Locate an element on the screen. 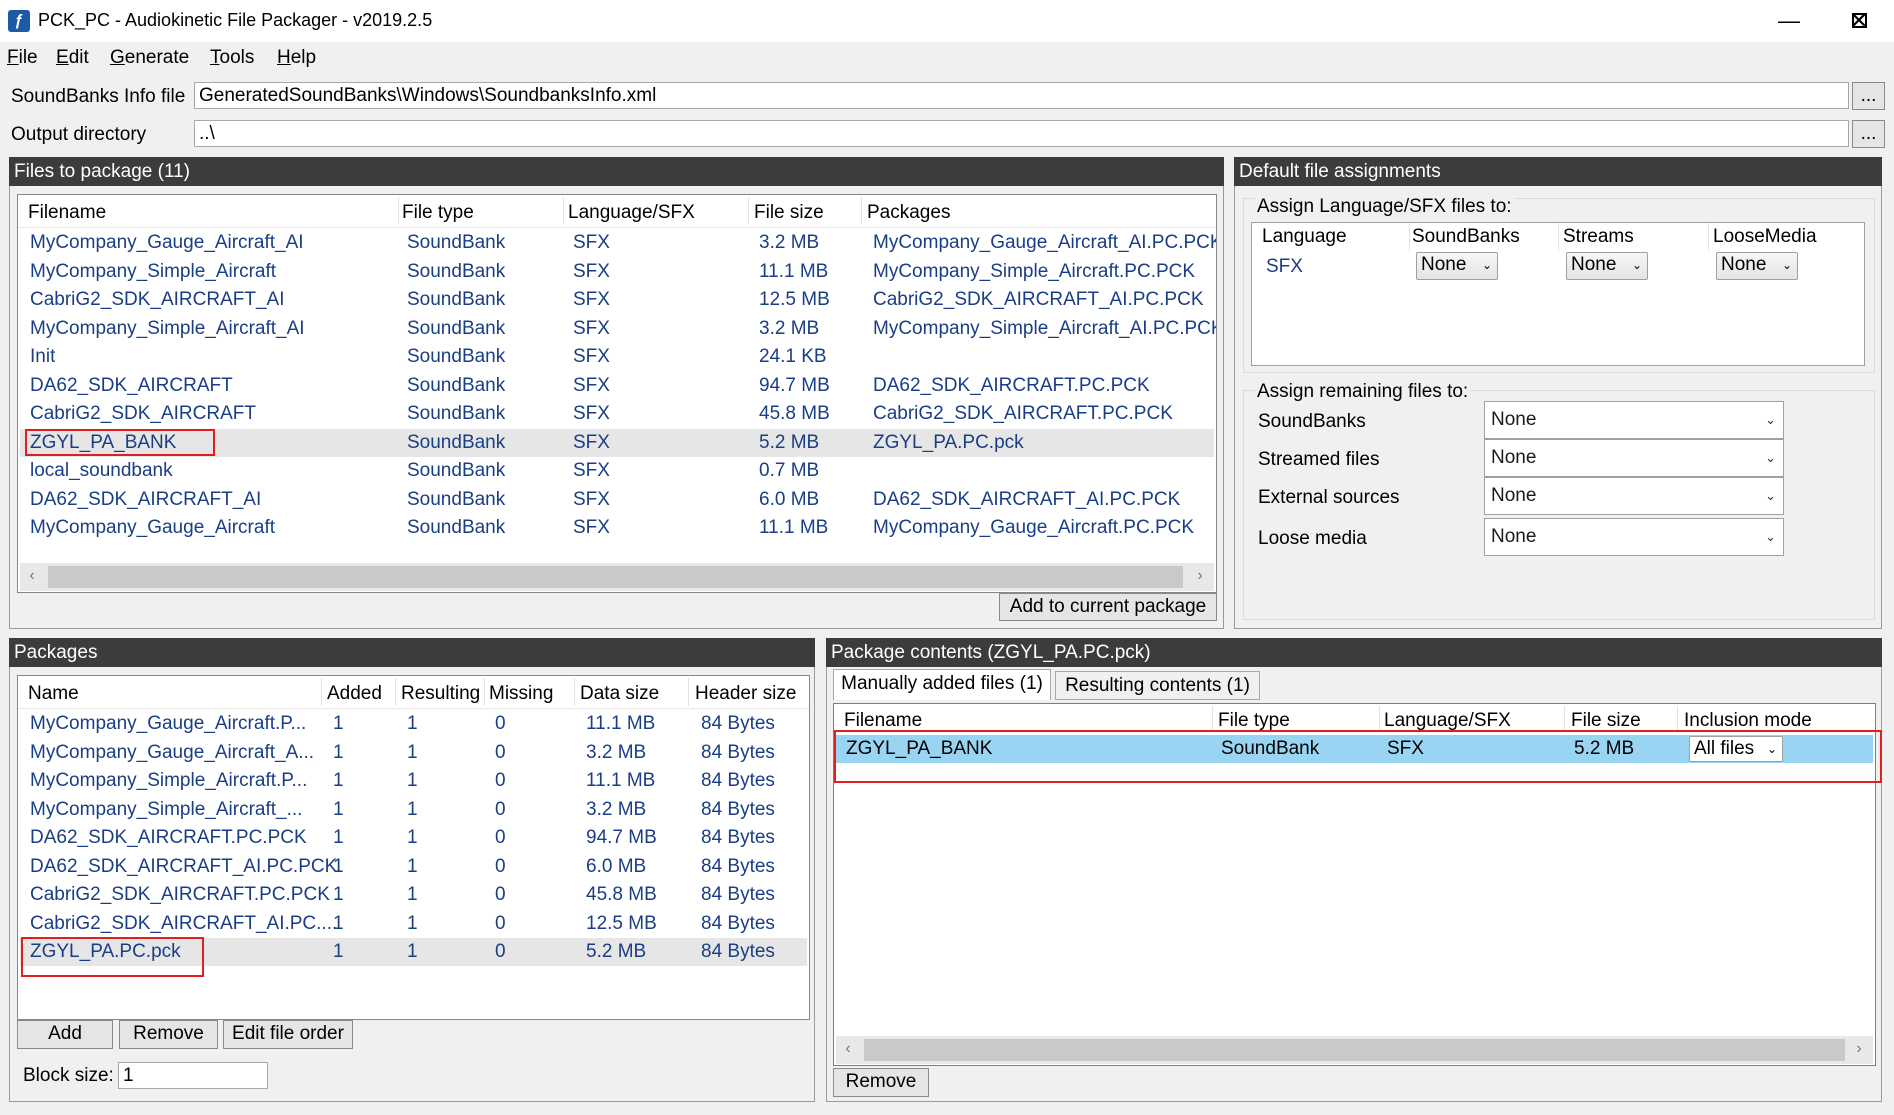 The width and height of the screenshot is (1894, 1115). add-package-button: Add is located at coordinates (65, 1034).